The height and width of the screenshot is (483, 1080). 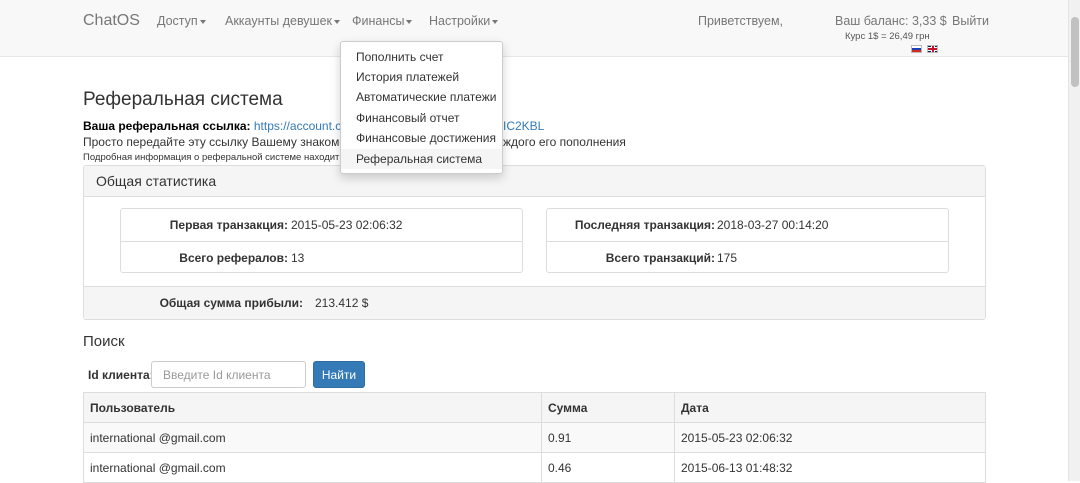 I want to click on balance-text: Ваш баланс: 3,33 $, so click(x=891, y=21).